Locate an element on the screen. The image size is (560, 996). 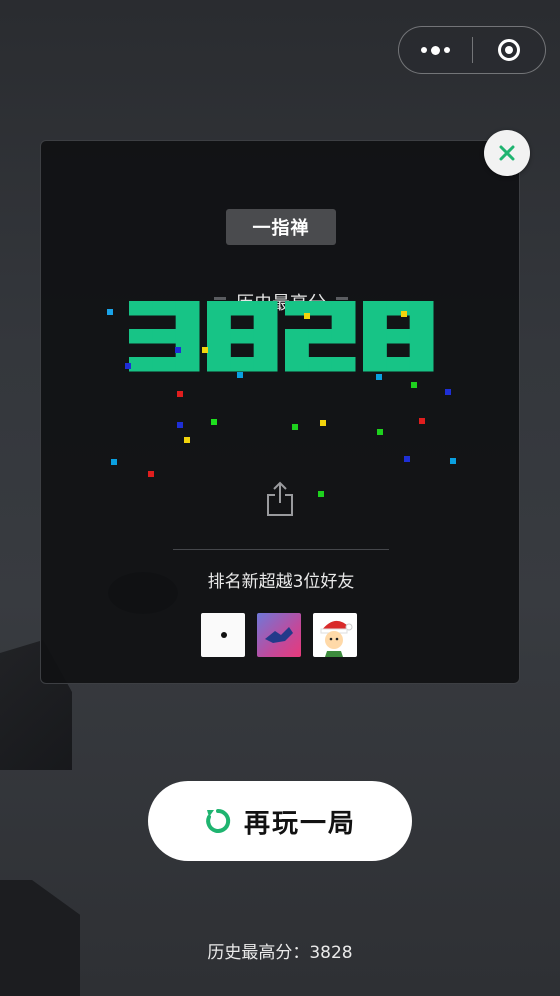
replay-button: 再玩一局 is located at coordinates (280, 821).